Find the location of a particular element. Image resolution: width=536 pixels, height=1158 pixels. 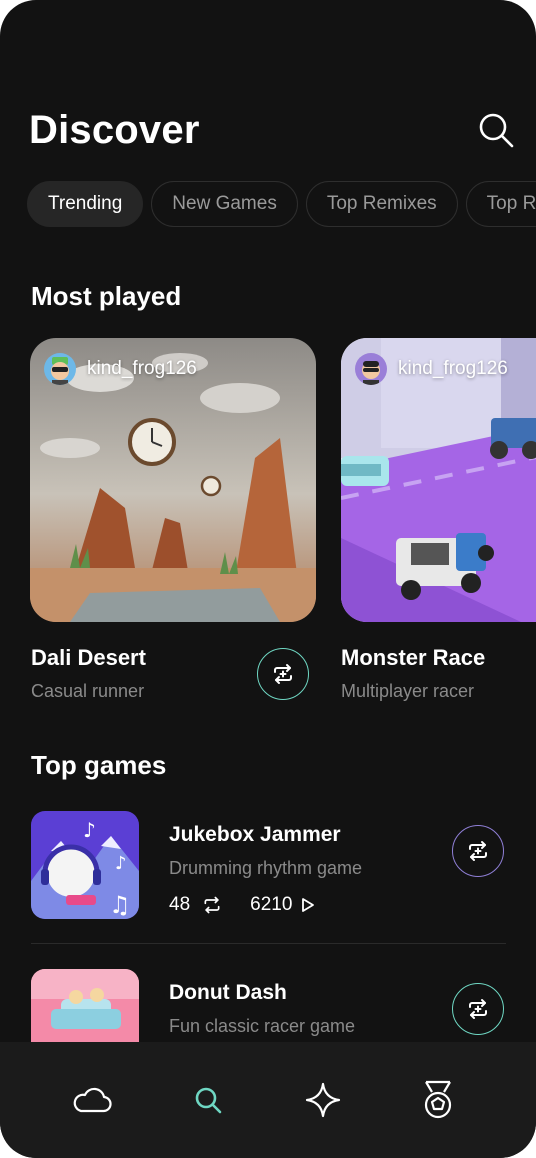

game-genre: Drumming rhythm game is located at coordinates (266, 868).